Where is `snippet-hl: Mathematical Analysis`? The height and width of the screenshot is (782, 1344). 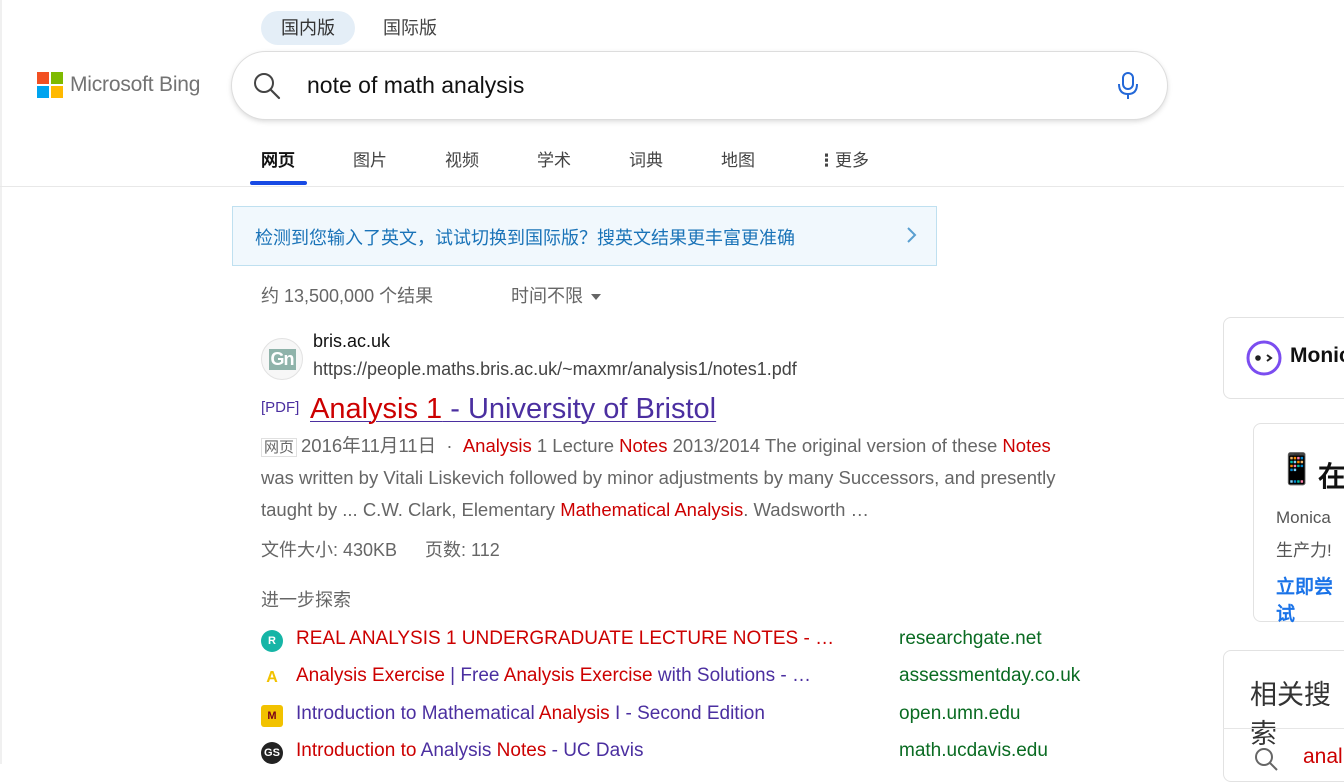
snippet-hl: Mathematical Analysis is located at coordinates (652, 509).